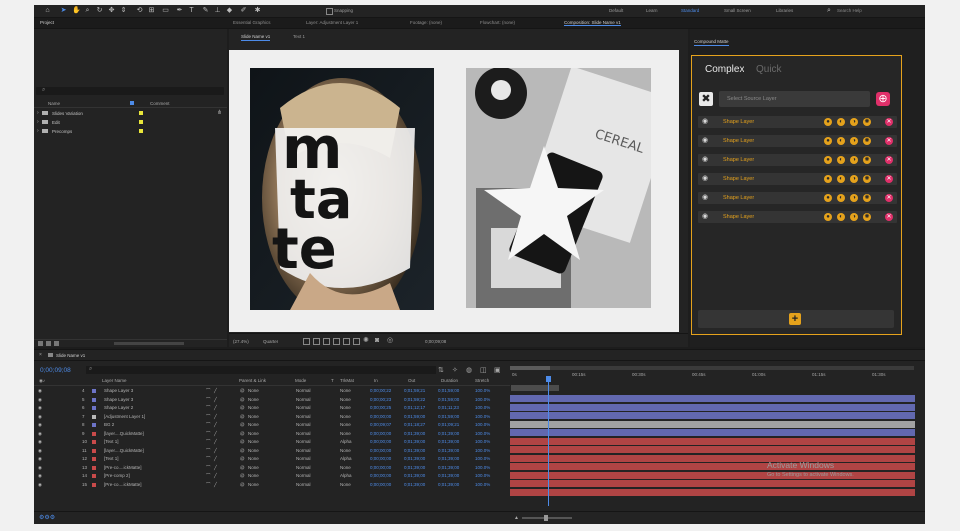 The width and height of the screenshot is (960, 531). What do you see at coordinates (889, 217) in the screenshot?
I see `remove-layer-icon: ✕` at bounding box center [889, 217].